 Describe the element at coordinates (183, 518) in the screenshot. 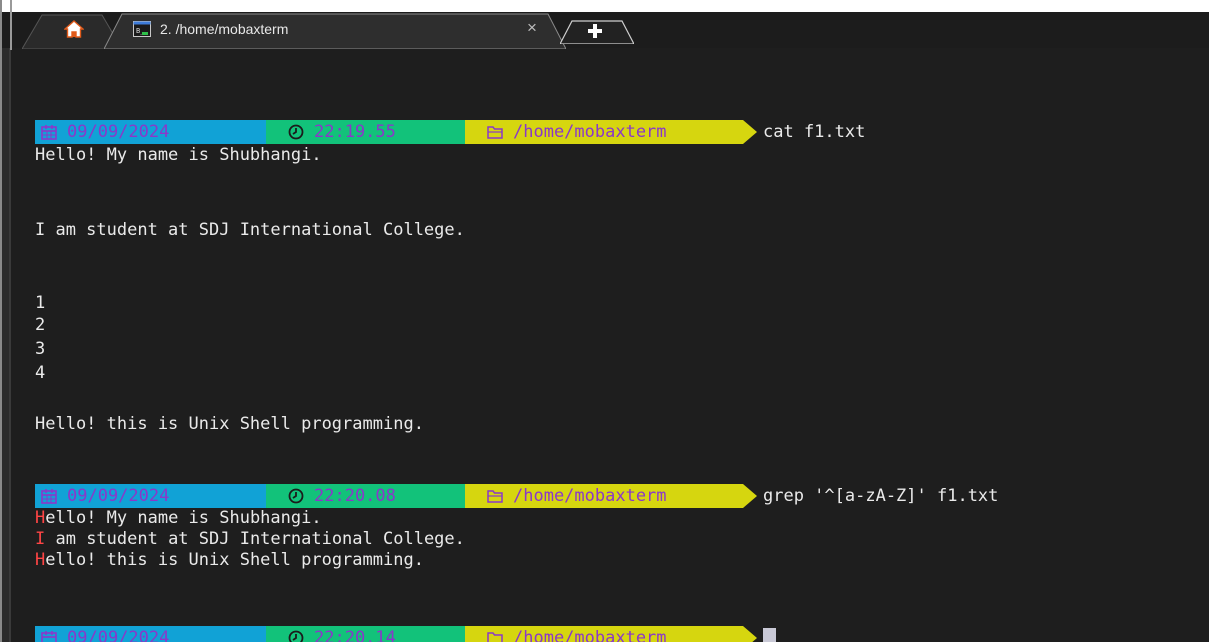

I see `grep-rest: ello! My name is Shubhangi.` at that location.